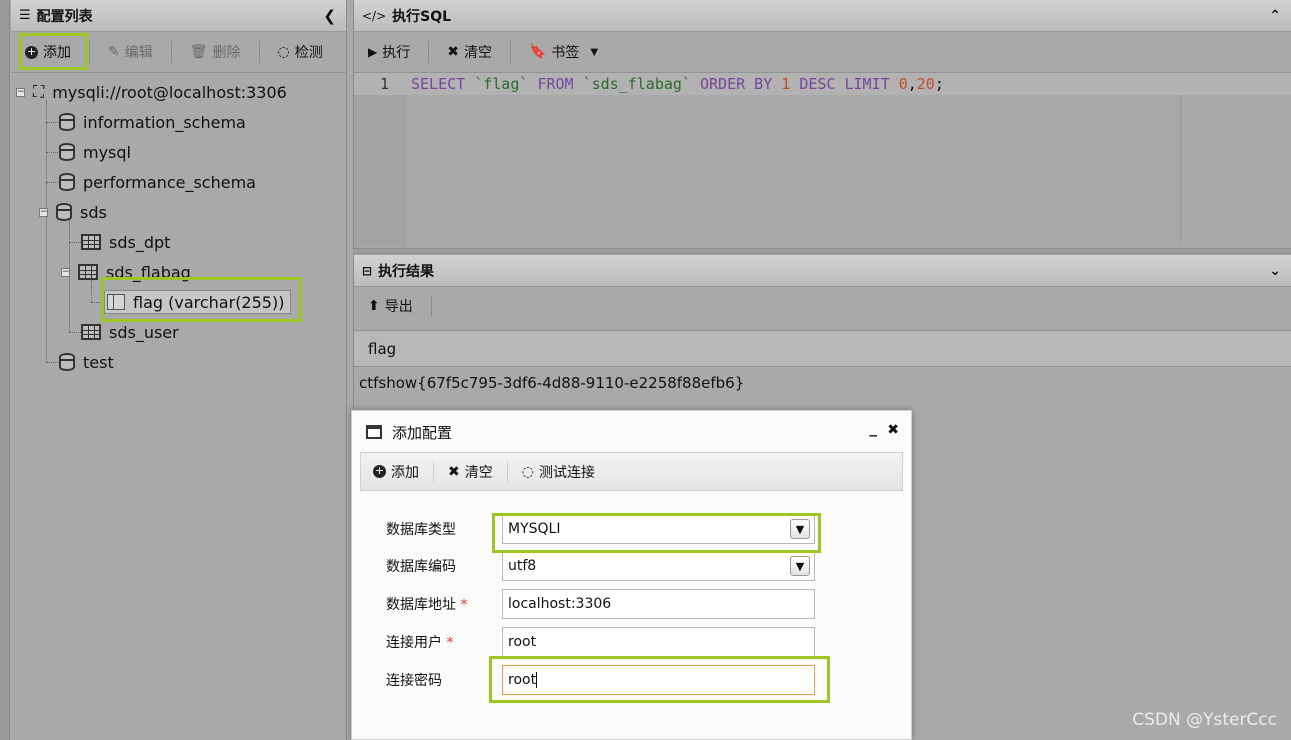 This screenshot has height=740, width=1291. I want to click on highlight-db-type, so click(656, 533).